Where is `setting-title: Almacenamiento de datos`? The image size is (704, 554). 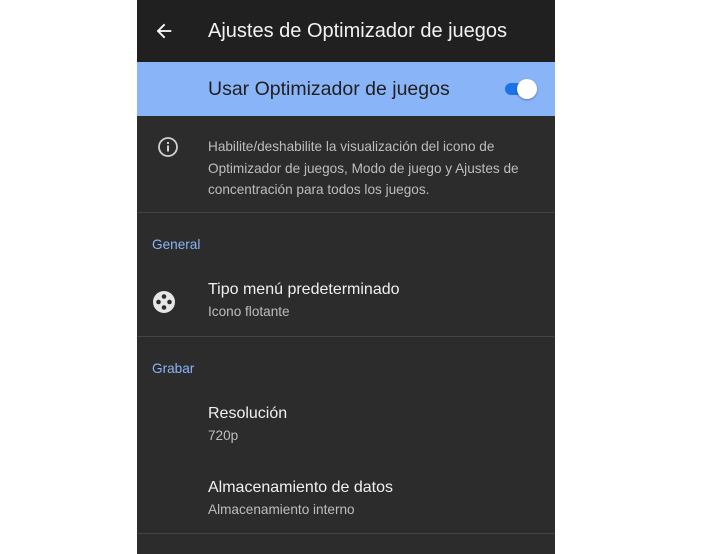 setting-title: Almacenamiento de datos is located at coordinates (300, 487).